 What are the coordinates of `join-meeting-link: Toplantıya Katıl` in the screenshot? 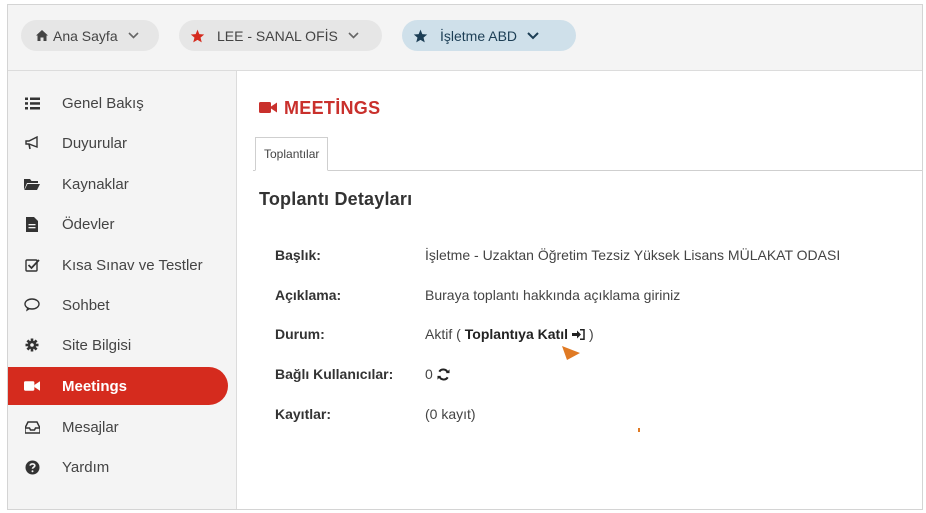 It's located at (525, 334).